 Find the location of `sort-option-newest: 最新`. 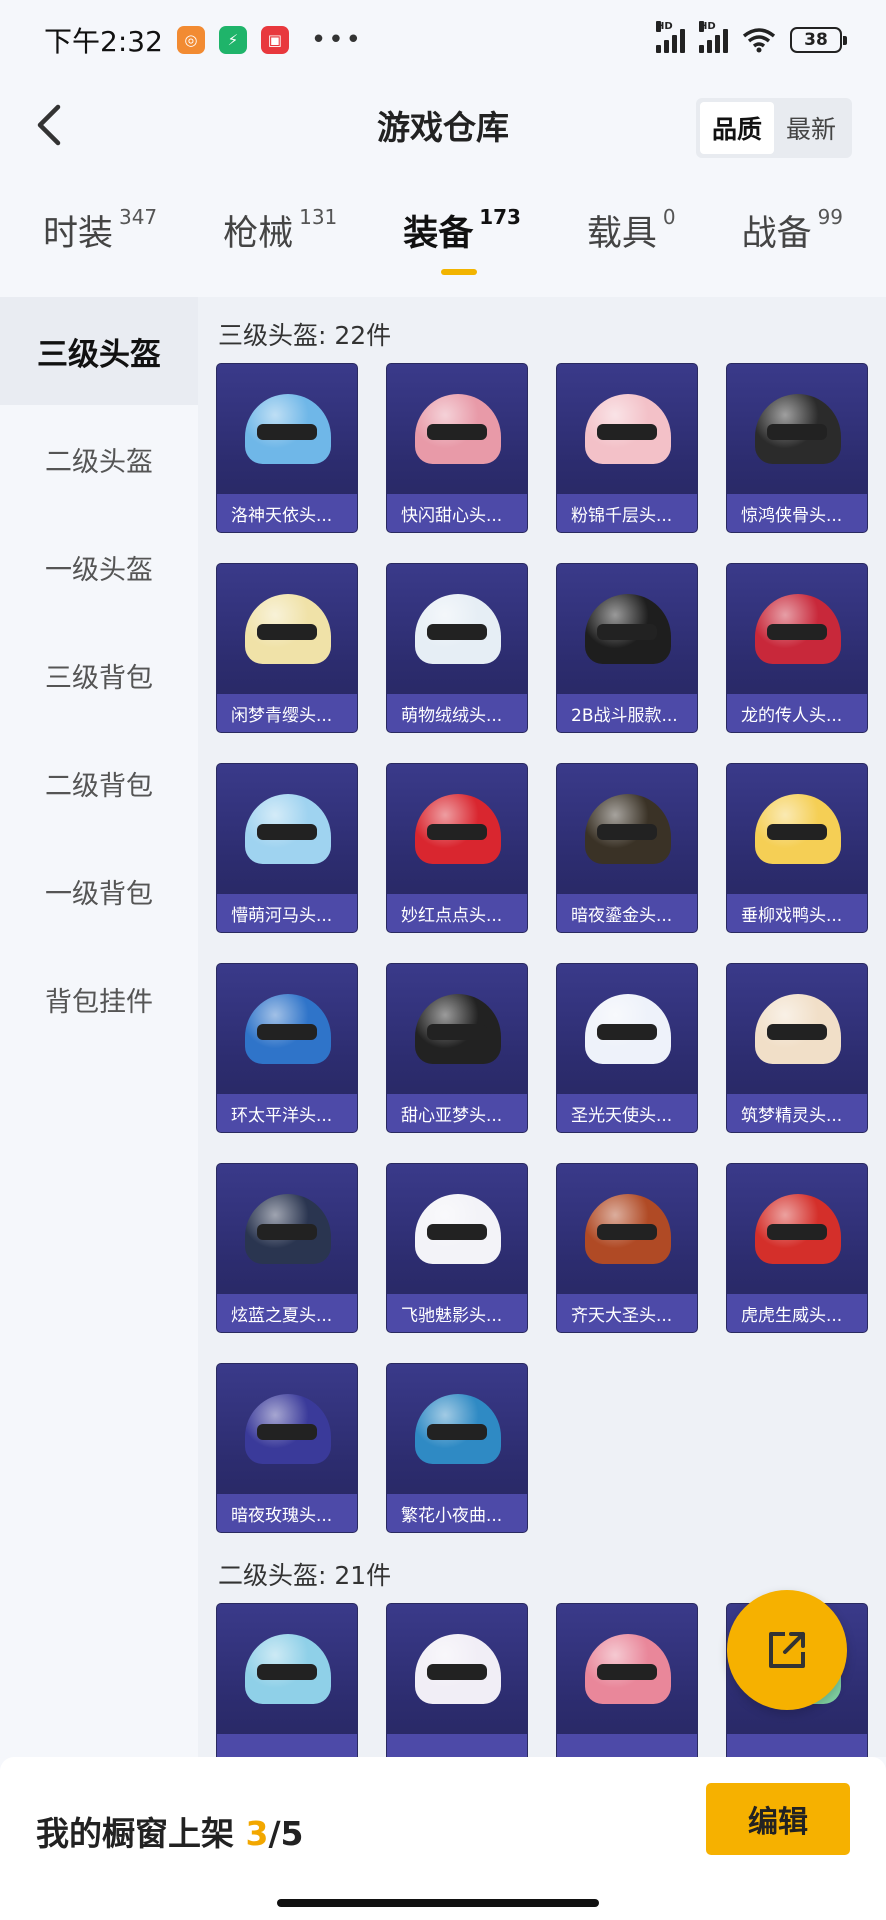

sort-option-newest: 最新 is located at coordinates (811, 128).